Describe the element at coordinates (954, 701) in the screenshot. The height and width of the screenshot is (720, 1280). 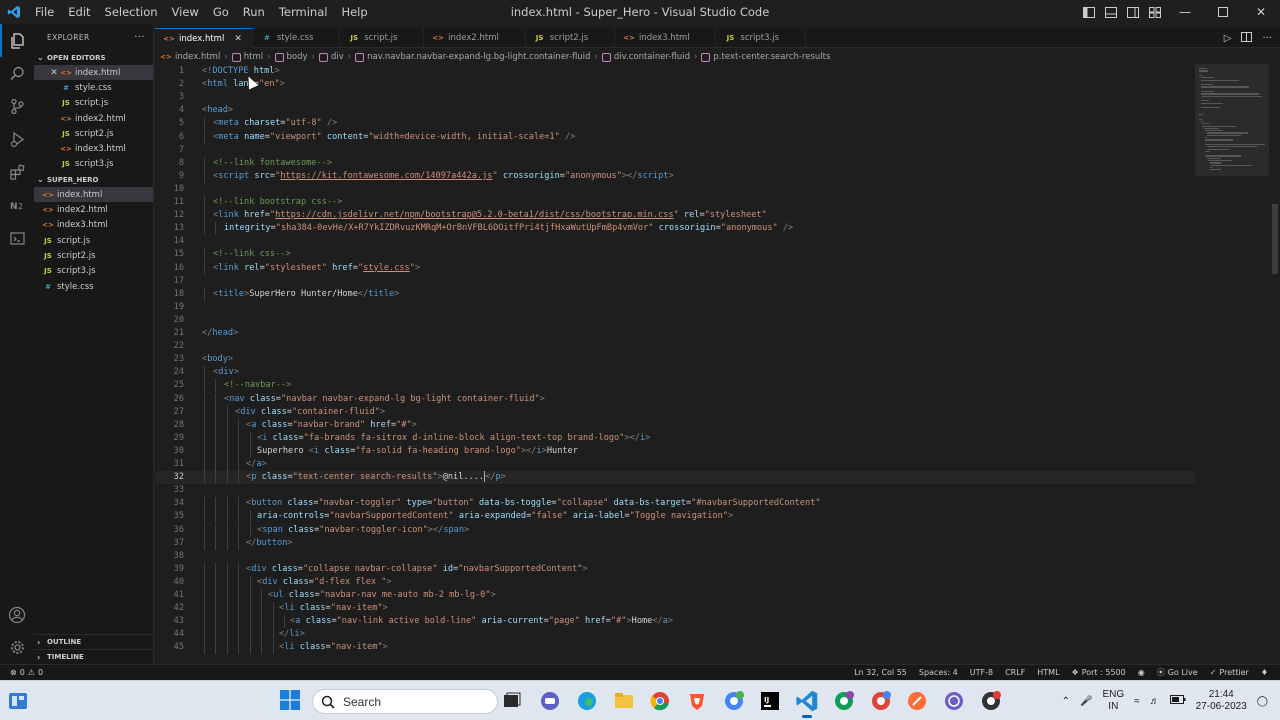
I see `browser-app-icon` at that location.